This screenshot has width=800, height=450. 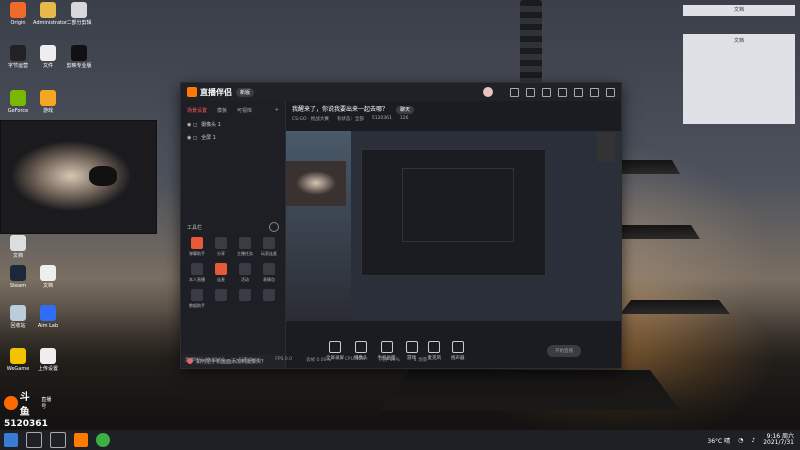 I want to click on user-avatar, so click(x=488, y=92).